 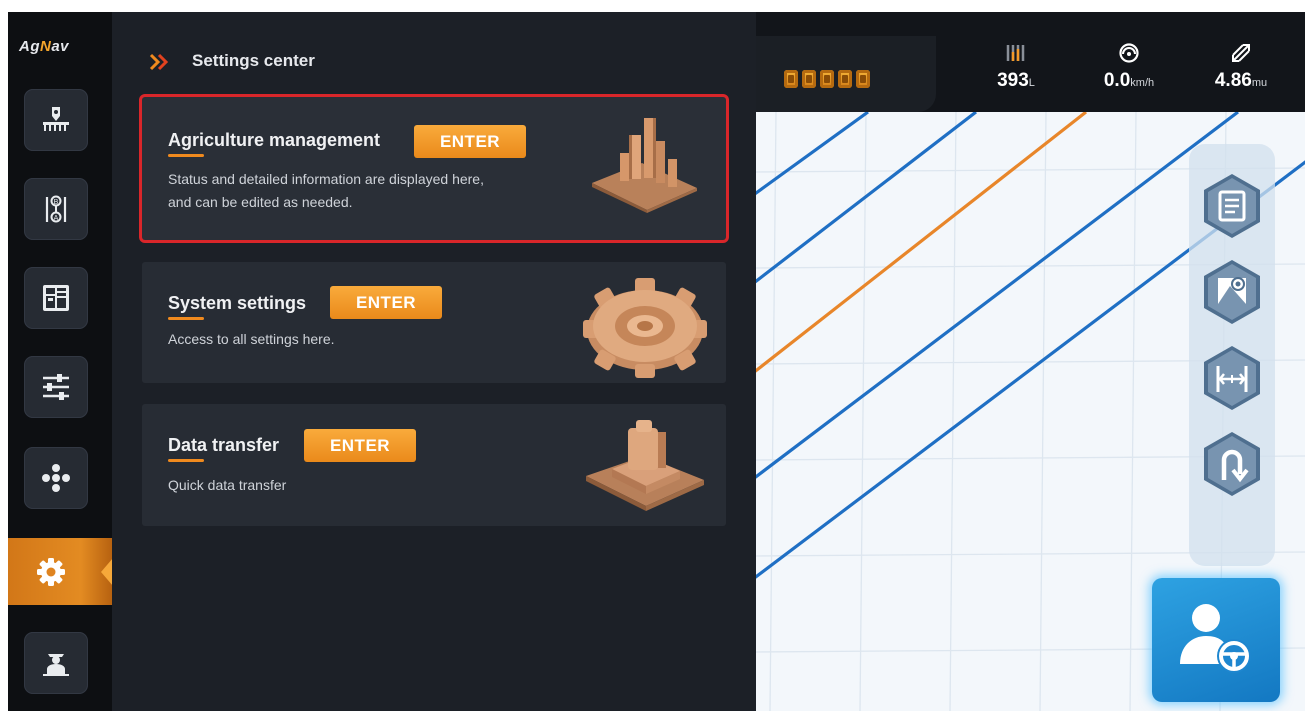 I want to click on sliders-icon, so click(x=56, y=387).